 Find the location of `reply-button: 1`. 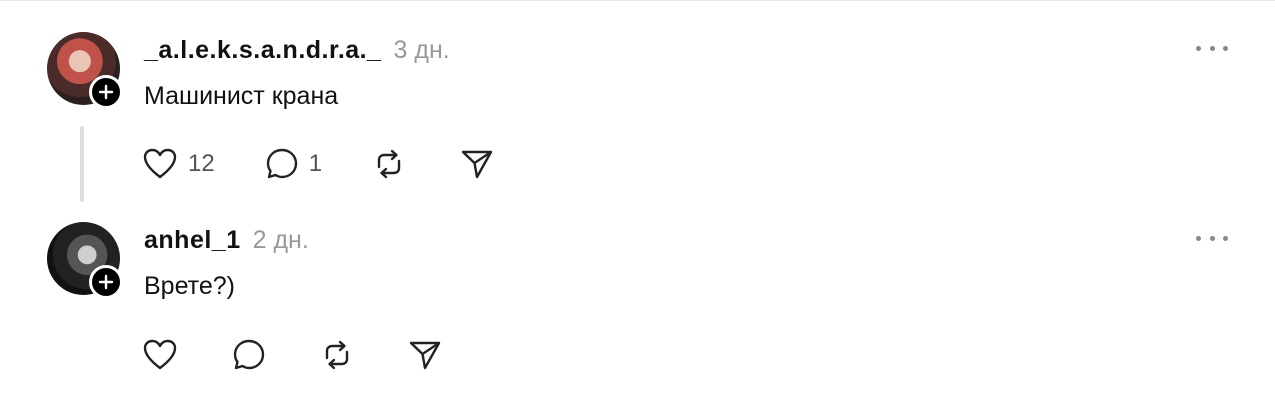

reply-button: 1 is located at coordinates (293, 164).